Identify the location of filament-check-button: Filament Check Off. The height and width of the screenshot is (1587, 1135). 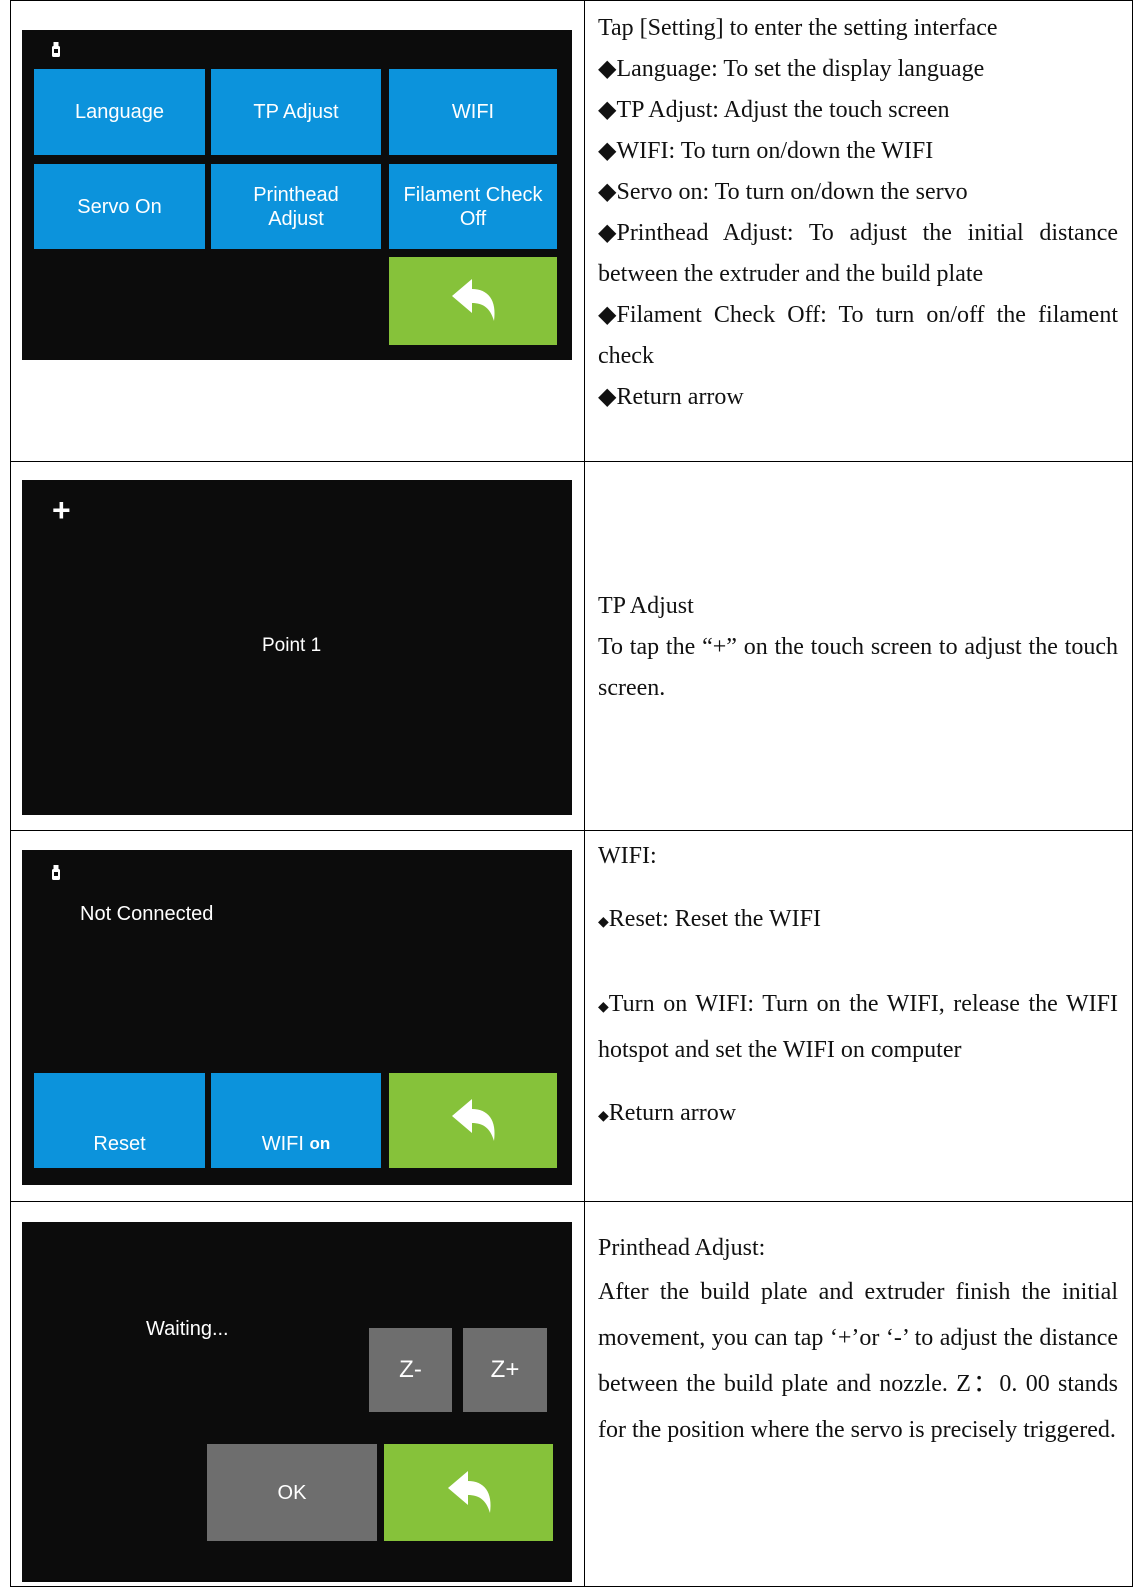
(473, 206).